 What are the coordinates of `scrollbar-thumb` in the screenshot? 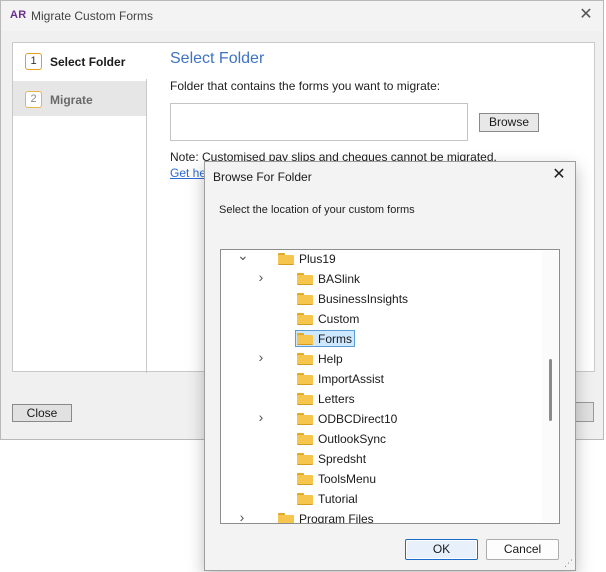 It's located at (550, 390).